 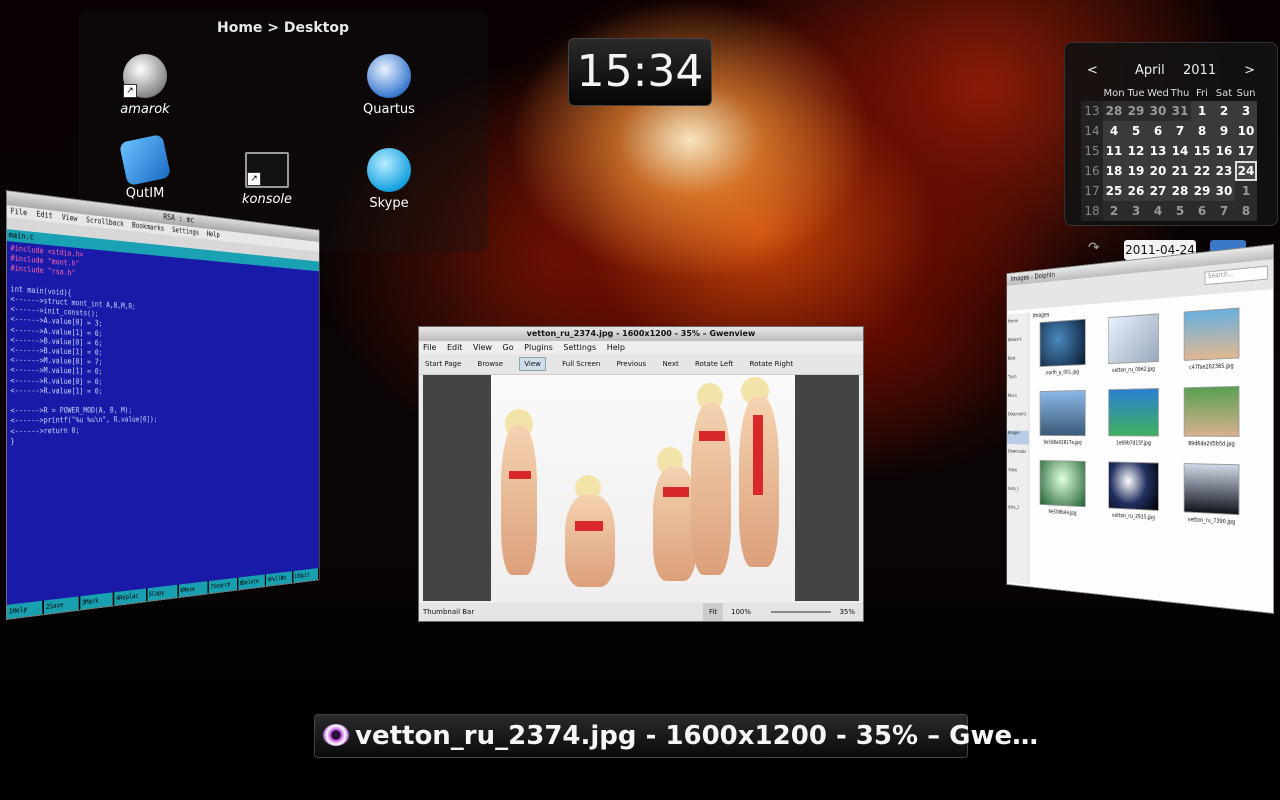 I want to click on calendar-day: 7, so click(x=1180, y=131).